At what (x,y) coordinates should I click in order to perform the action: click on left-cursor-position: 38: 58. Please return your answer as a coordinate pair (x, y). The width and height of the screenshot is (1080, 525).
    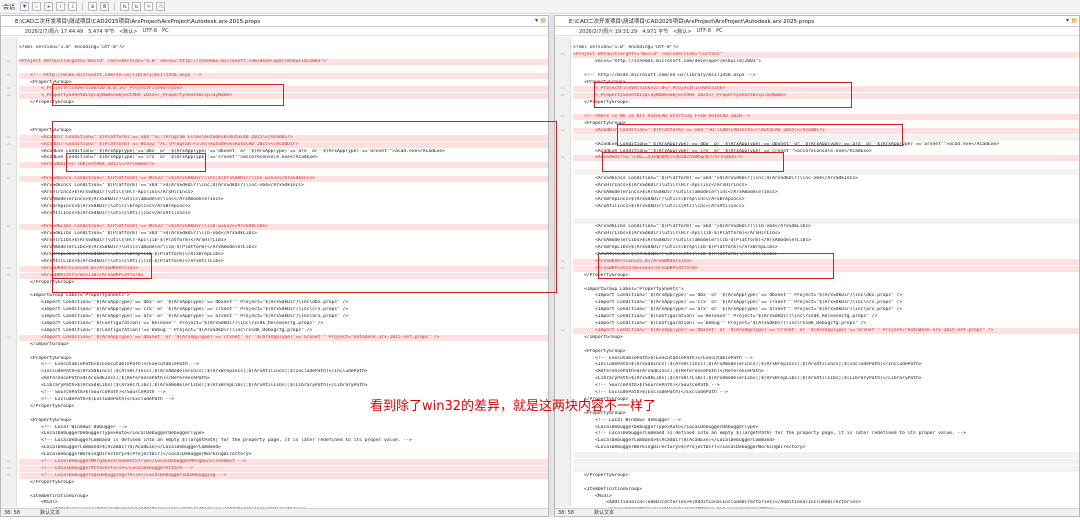
    Looking at the image, I should click on (12, 512).